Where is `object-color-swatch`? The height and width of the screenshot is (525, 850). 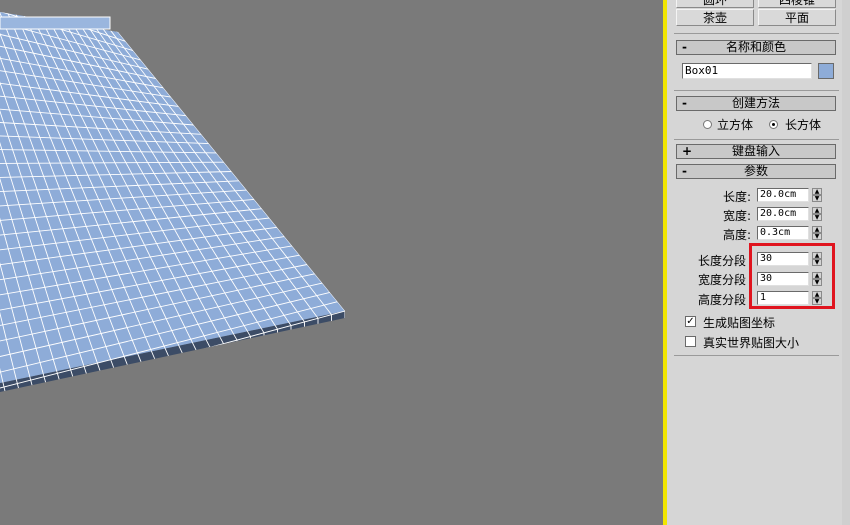 object-color-swatch is located at coordinates (826, 71).